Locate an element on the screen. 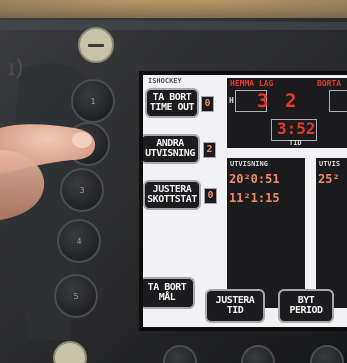  screen-title: ISHOCKEY is located at coordinates (165, 81).